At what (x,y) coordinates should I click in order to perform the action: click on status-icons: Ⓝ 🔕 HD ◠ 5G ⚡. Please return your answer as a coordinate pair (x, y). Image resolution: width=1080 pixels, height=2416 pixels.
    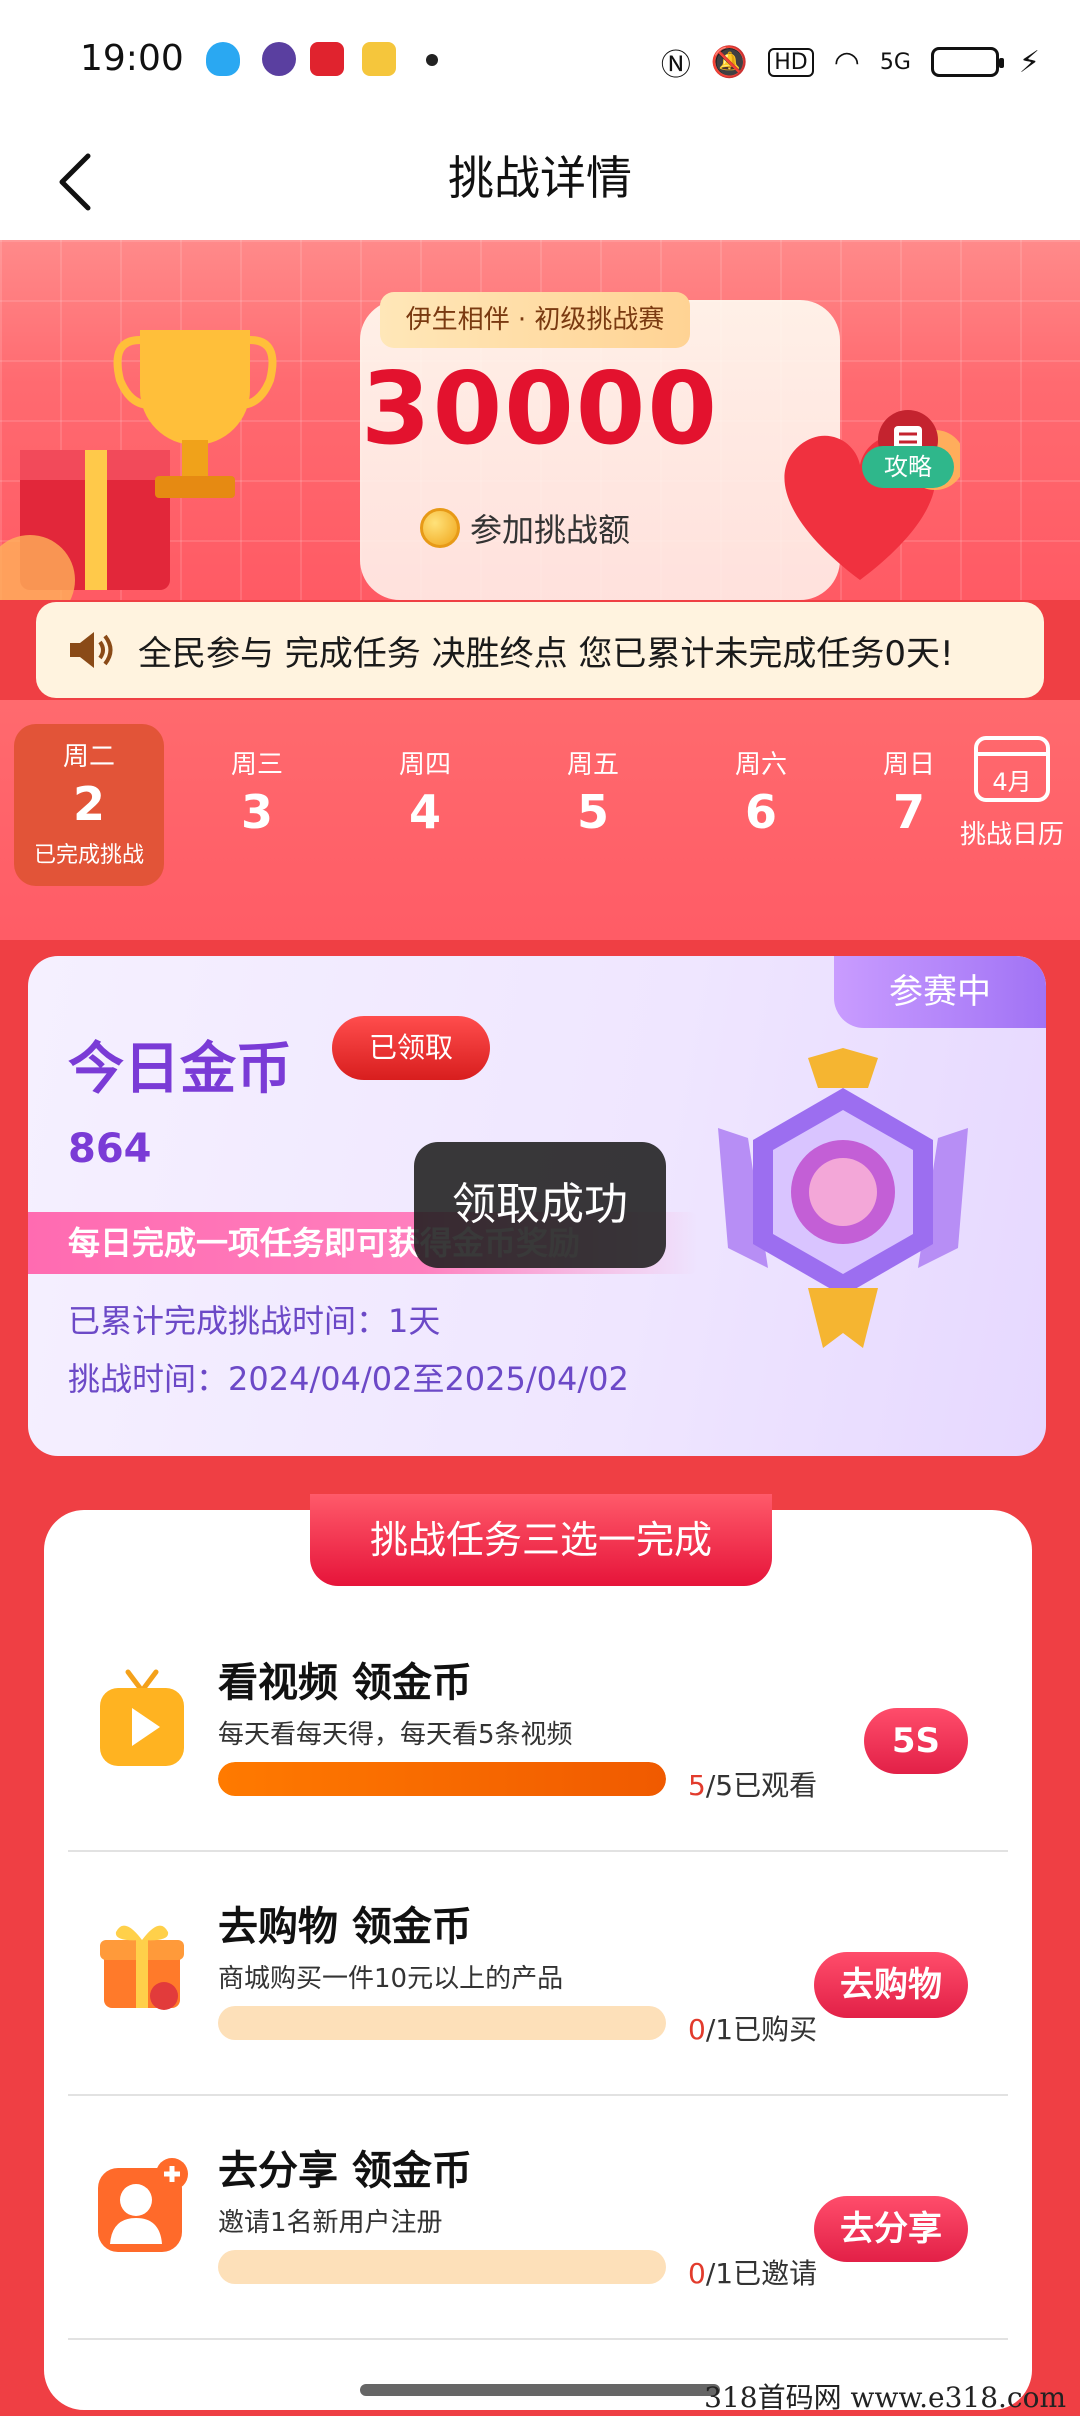
    Looking at the image, I should click on (850, 62).